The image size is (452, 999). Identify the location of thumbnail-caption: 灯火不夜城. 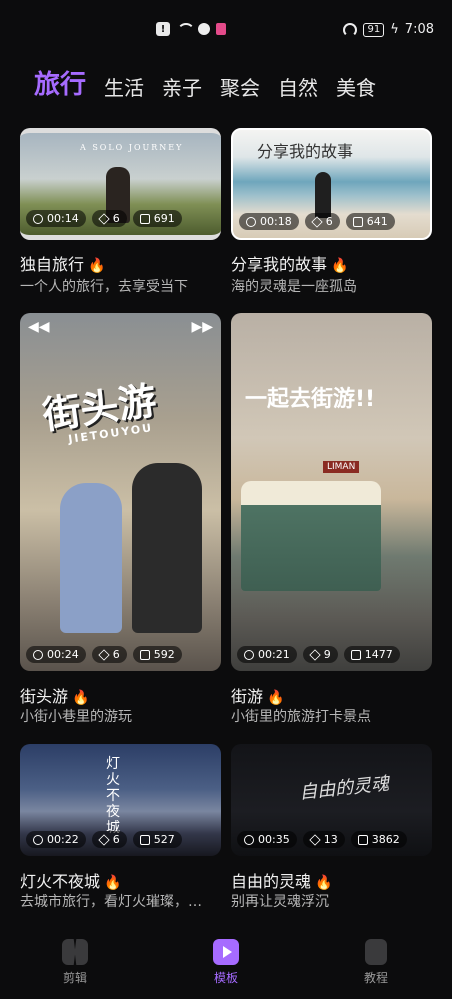
(113, 796).